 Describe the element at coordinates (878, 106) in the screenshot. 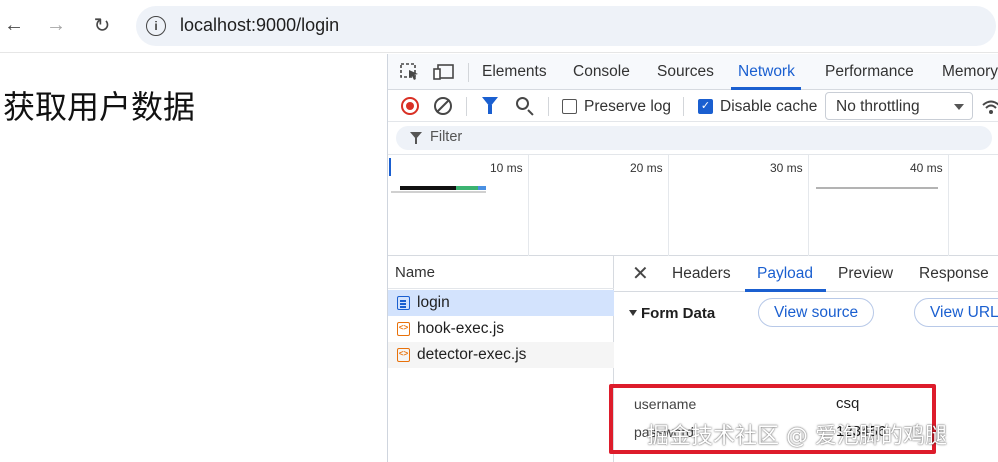

I see `throttling-value: No throttling` at that location.